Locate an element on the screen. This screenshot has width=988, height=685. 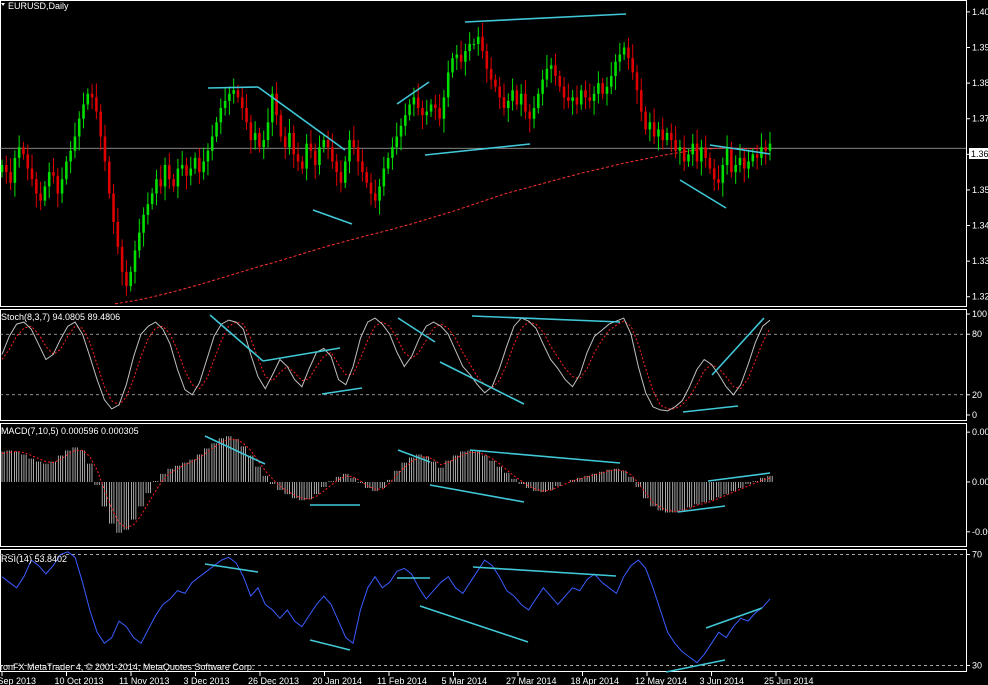
time-tick-label: 26 Dec 2013 is located at coordinates (273, 680).